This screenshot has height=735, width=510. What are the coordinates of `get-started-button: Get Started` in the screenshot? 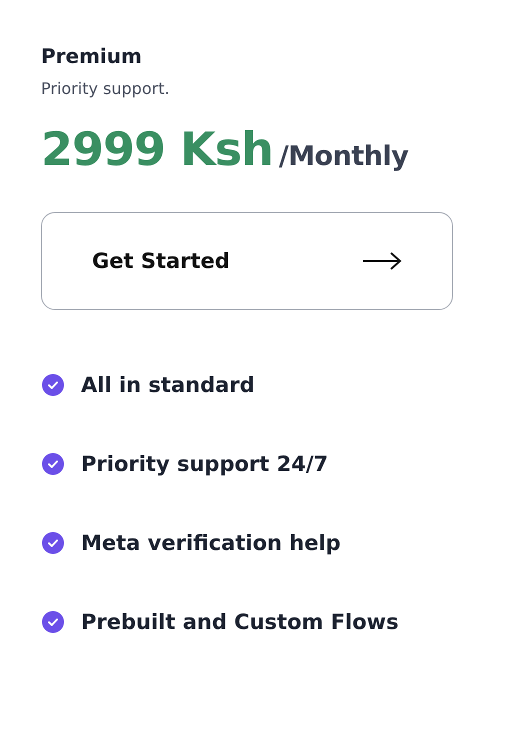 It's located at (247, 261).